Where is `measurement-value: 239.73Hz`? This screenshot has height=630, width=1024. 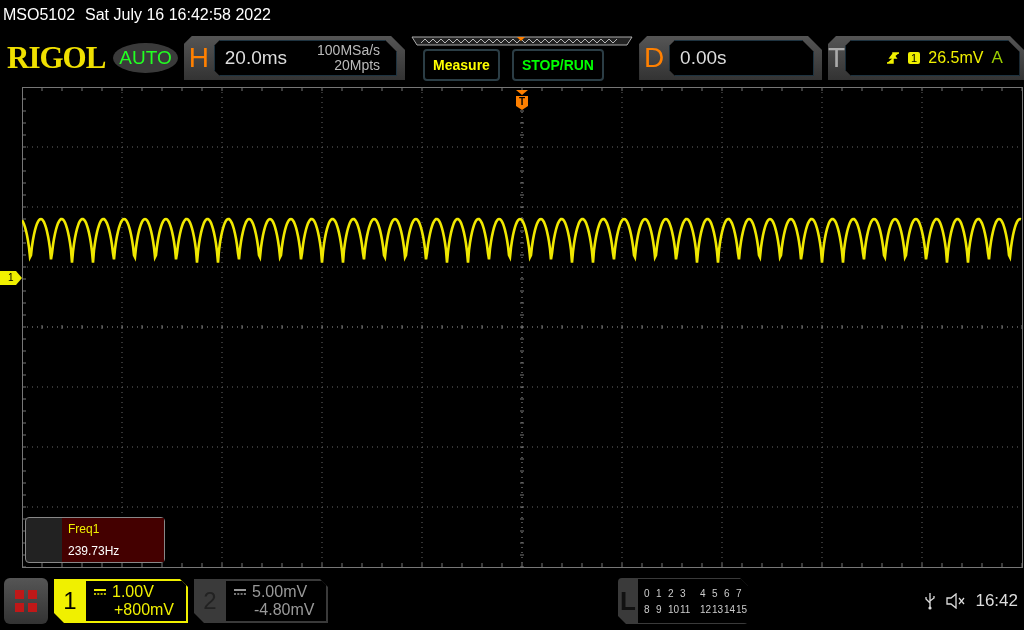 measurement-value: 239.73Hz is located at coordinates (94, 551).